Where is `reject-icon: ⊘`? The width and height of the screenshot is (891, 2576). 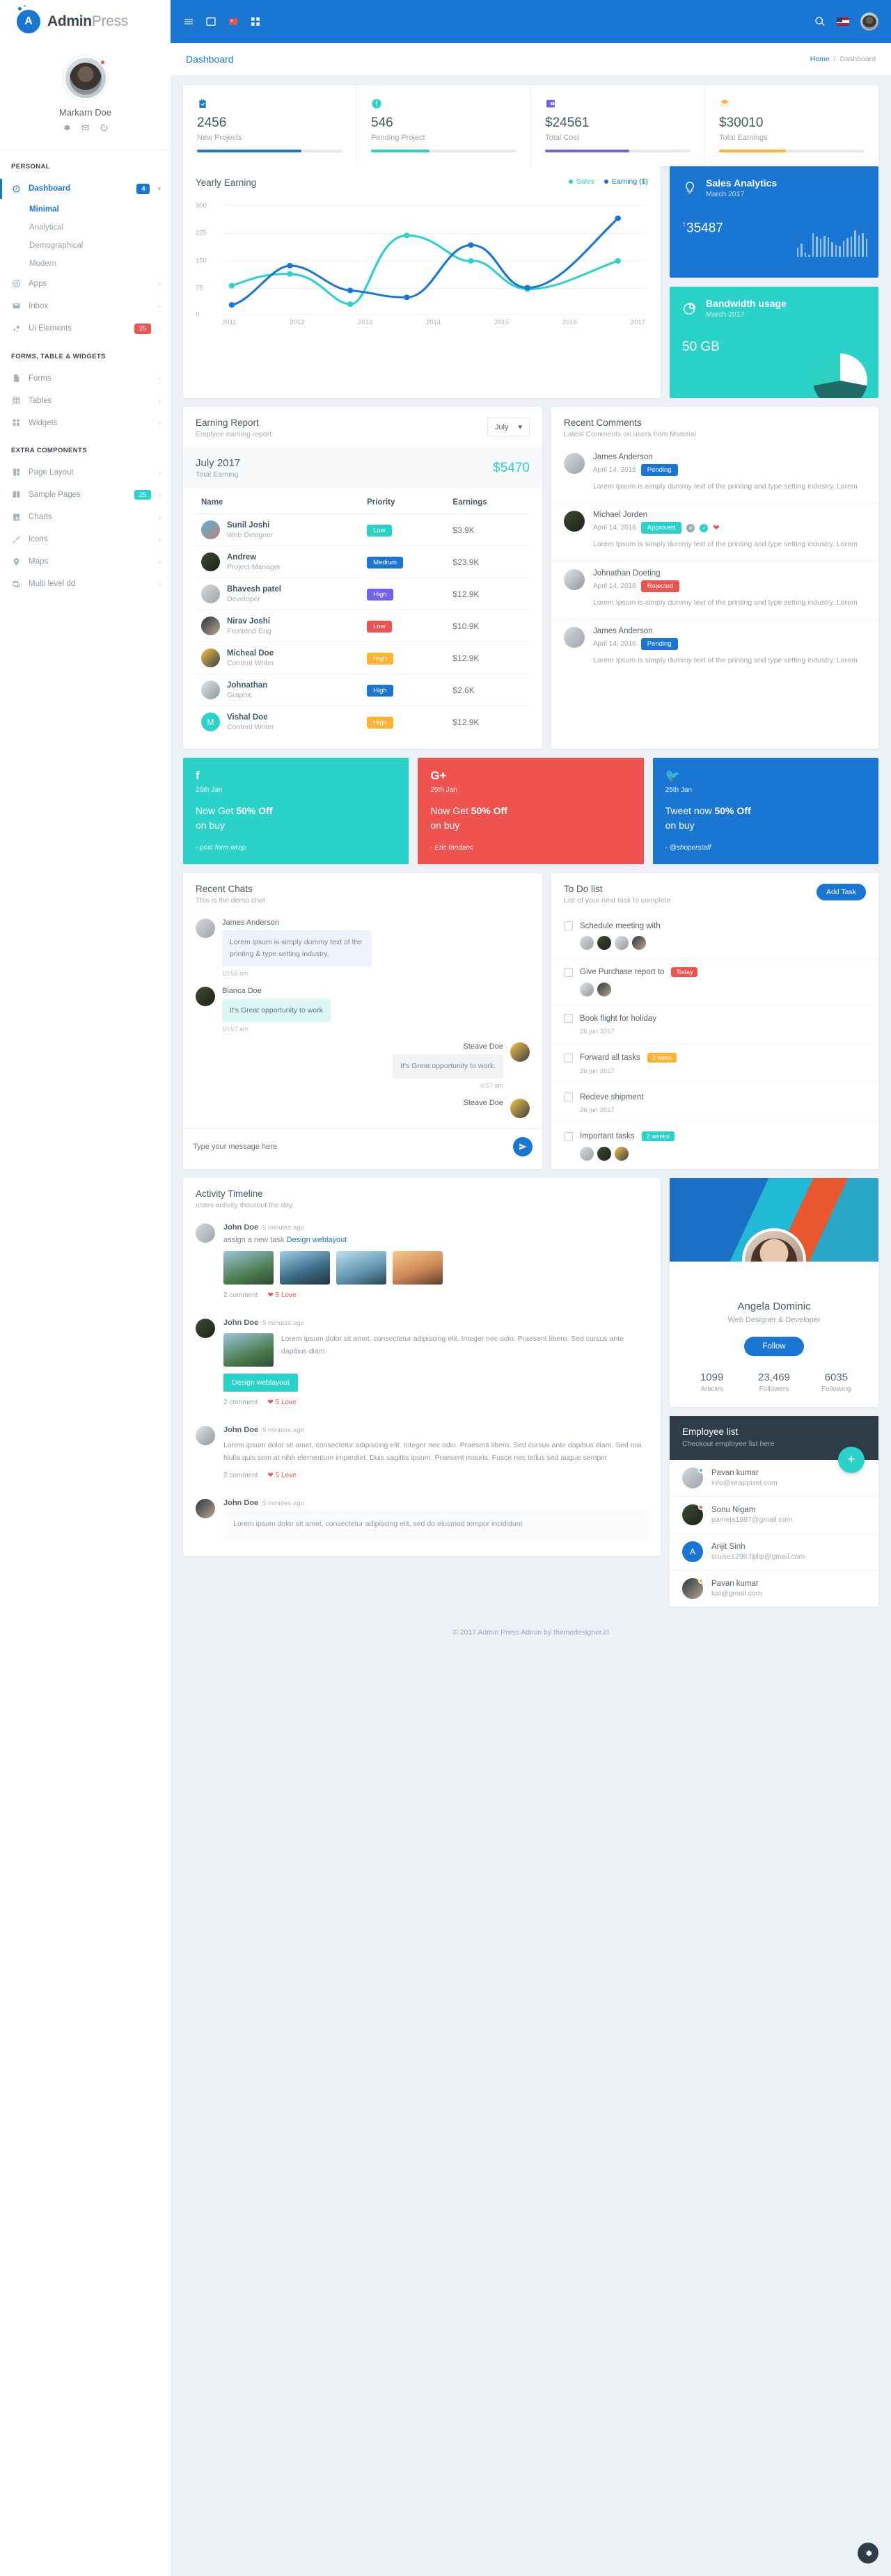 reject-icon: ⊘ is located at coordinates (690, 527).